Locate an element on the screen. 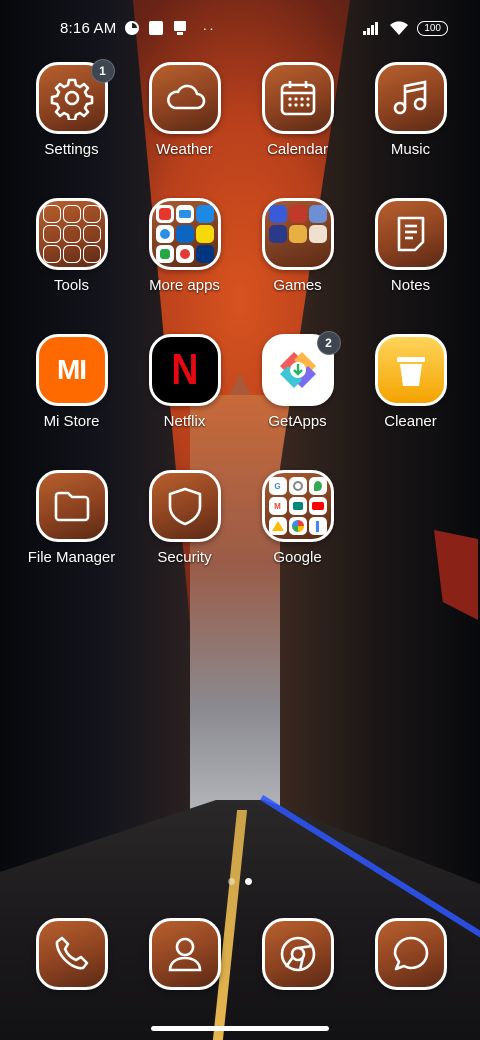 The height and width of the screenshot is (1040, 480). tools-folder-icon is located at coordinates (71, 234).